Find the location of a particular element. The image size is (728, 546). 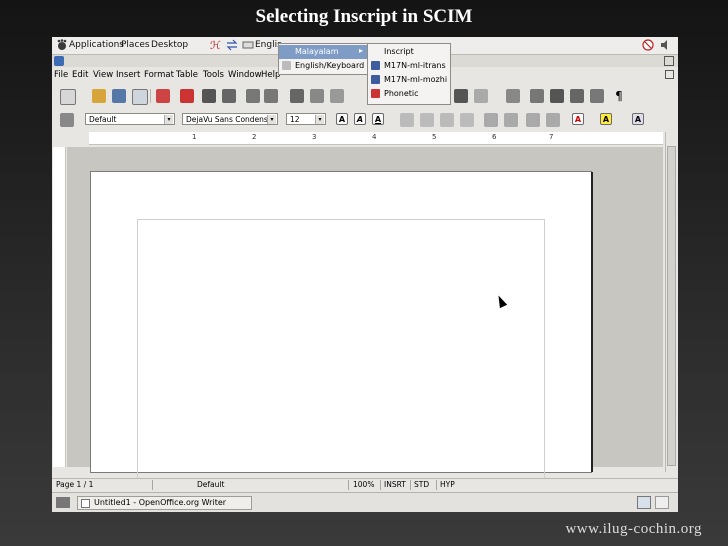

menu-file: File is located at coordinates (61, 75).